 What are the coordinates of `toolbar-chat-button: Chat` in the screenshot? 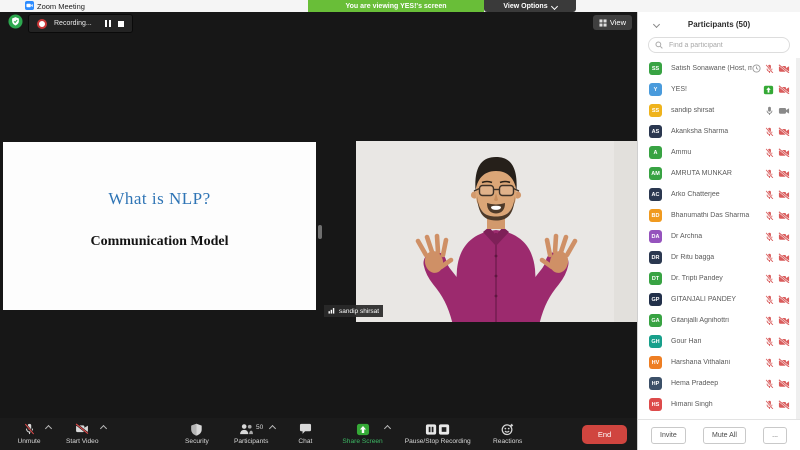 It's located at (305, 434).